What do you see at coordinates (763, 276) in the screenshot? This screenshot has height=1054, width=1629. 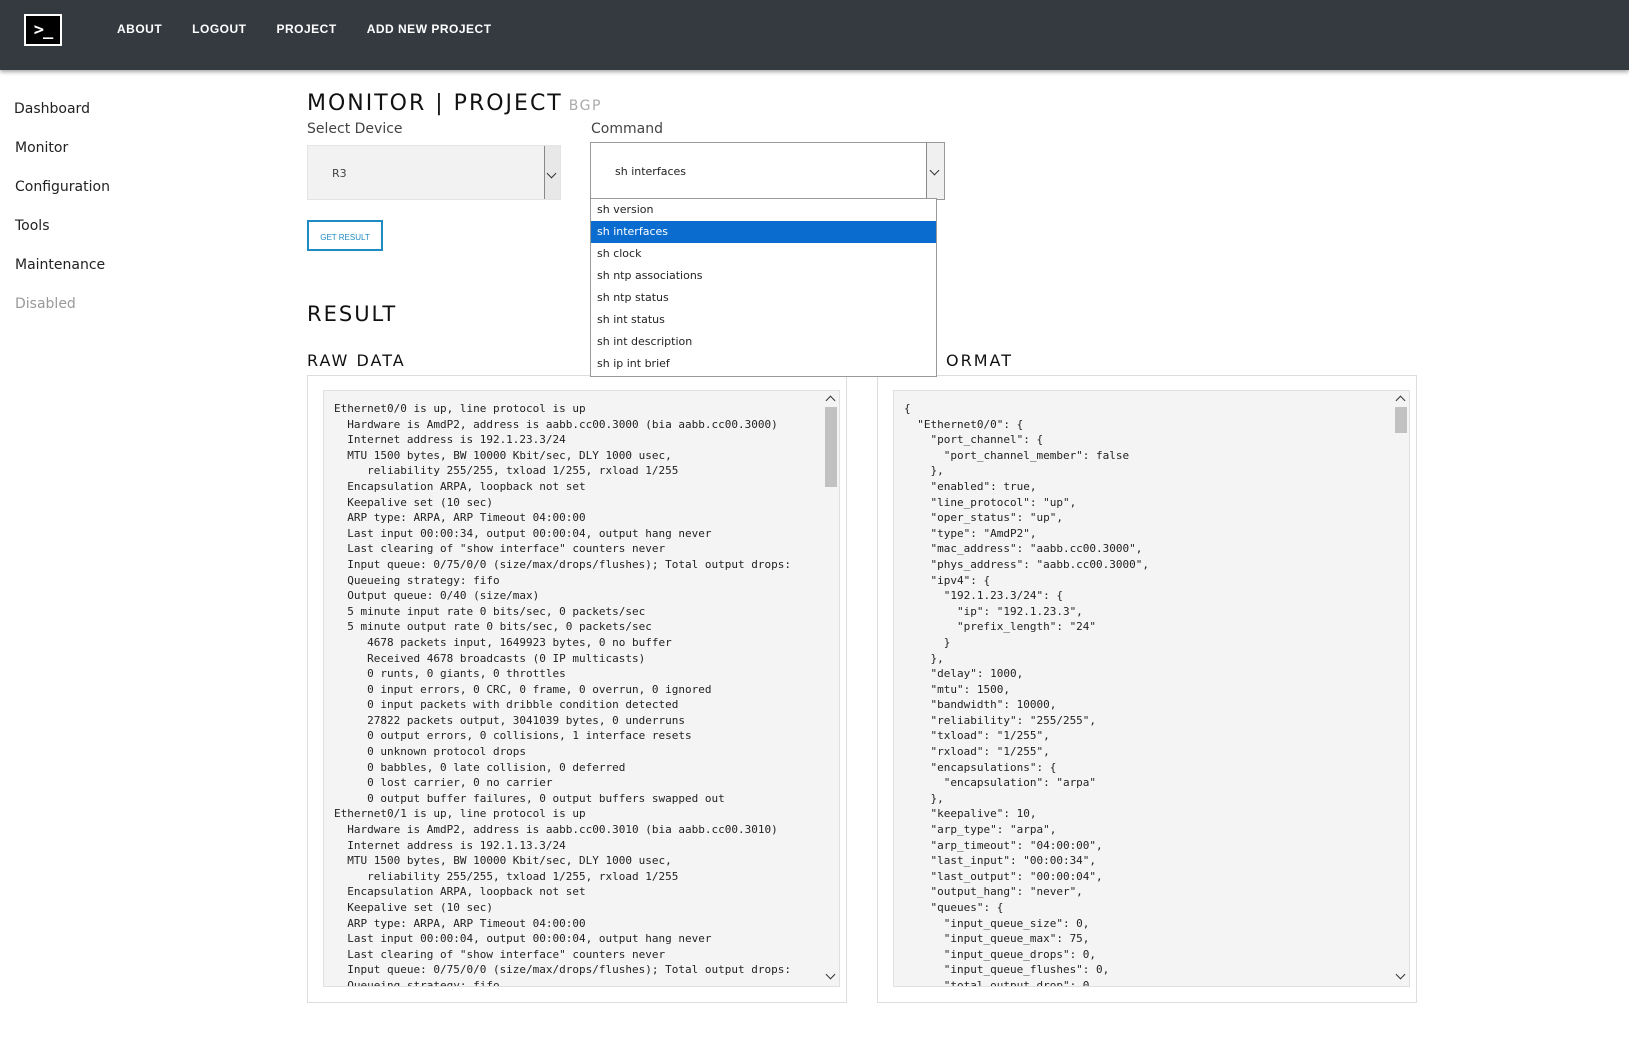 I see `command-option: sh ntp associations` at bounding box center [763, 276].